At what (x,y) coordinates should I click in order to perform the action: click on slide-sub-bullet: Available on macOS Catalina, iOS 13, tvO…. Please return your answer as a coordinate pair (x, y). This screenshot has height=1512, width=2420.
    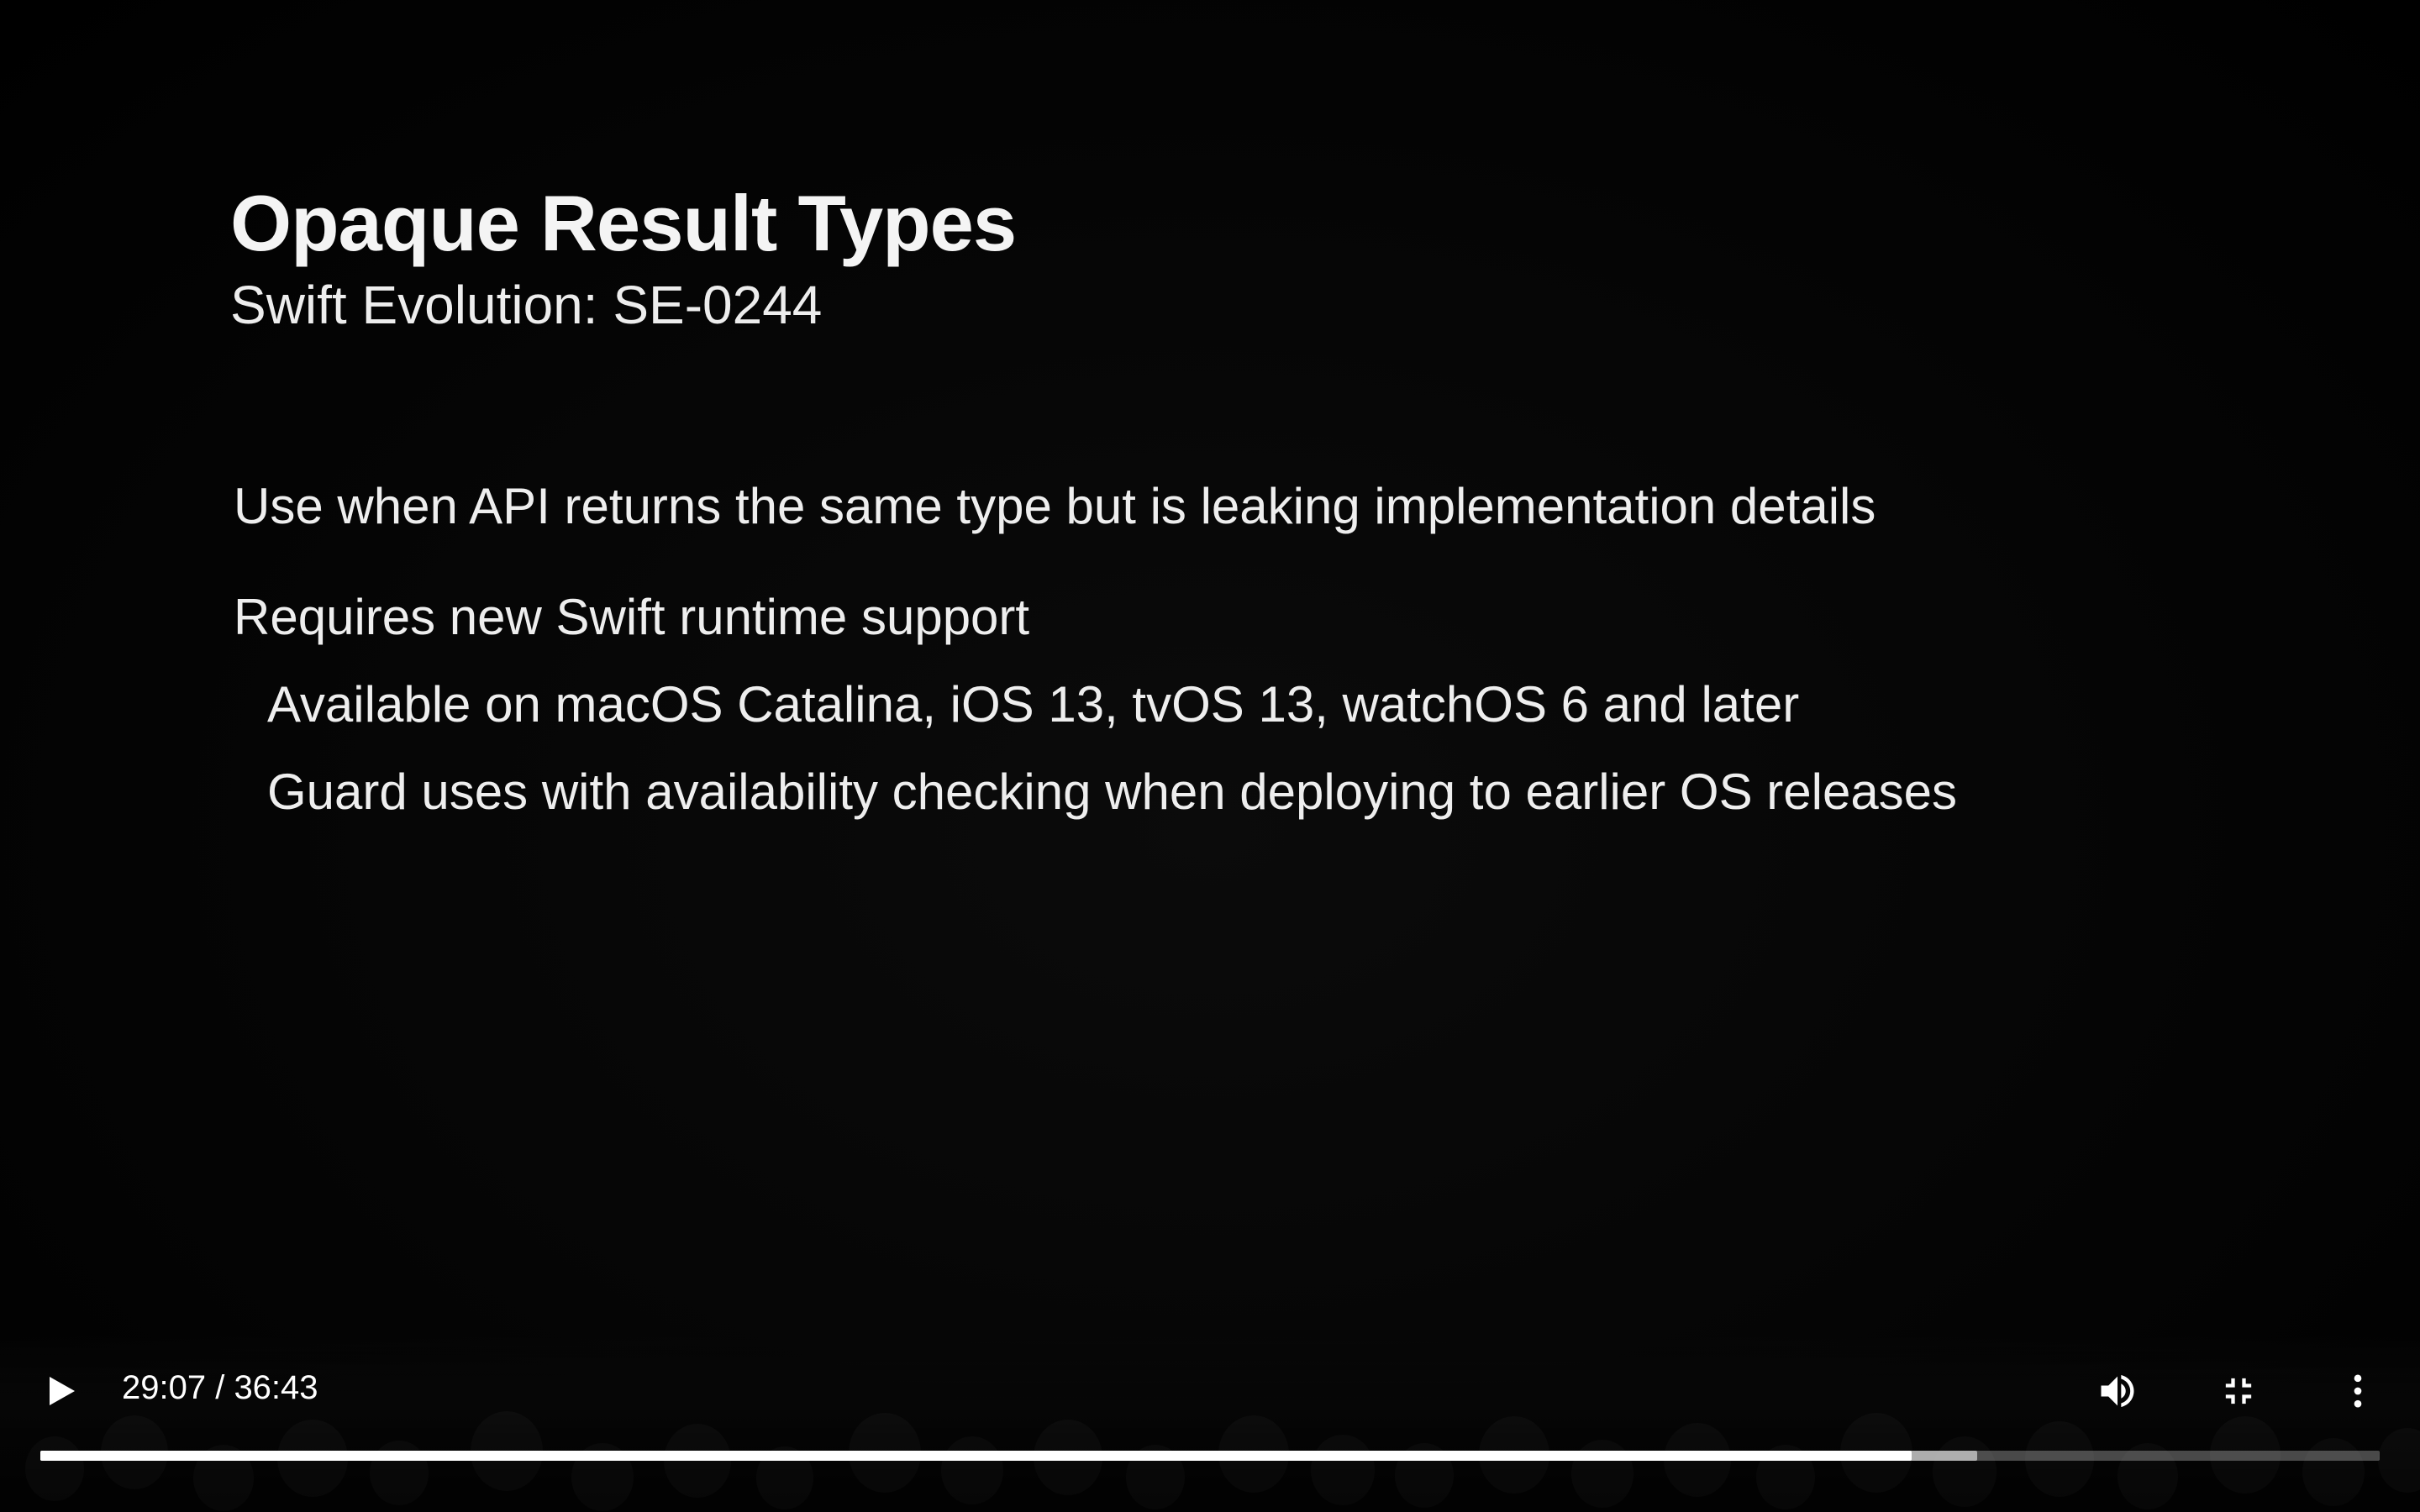
    Looking at the image, I should click on (1033, 704).